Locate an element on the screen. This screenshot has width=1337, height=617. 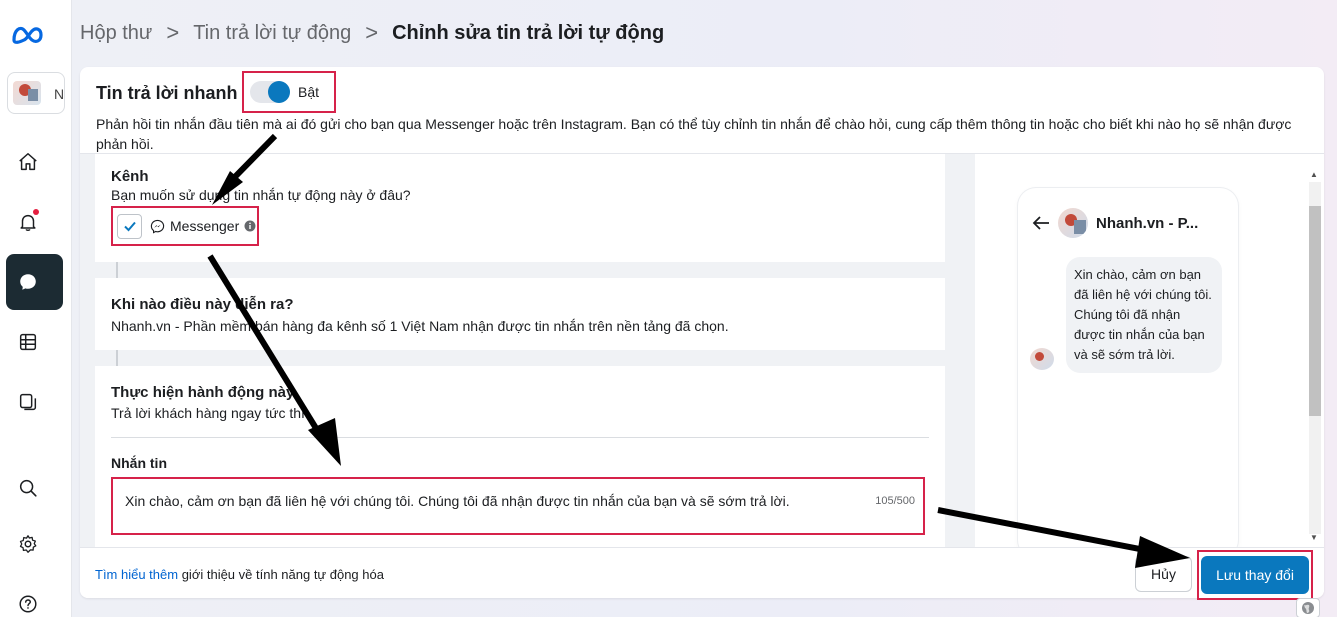
trigger-title: Khi nào điều này diễn ra? is located at coordinates (202, 304).